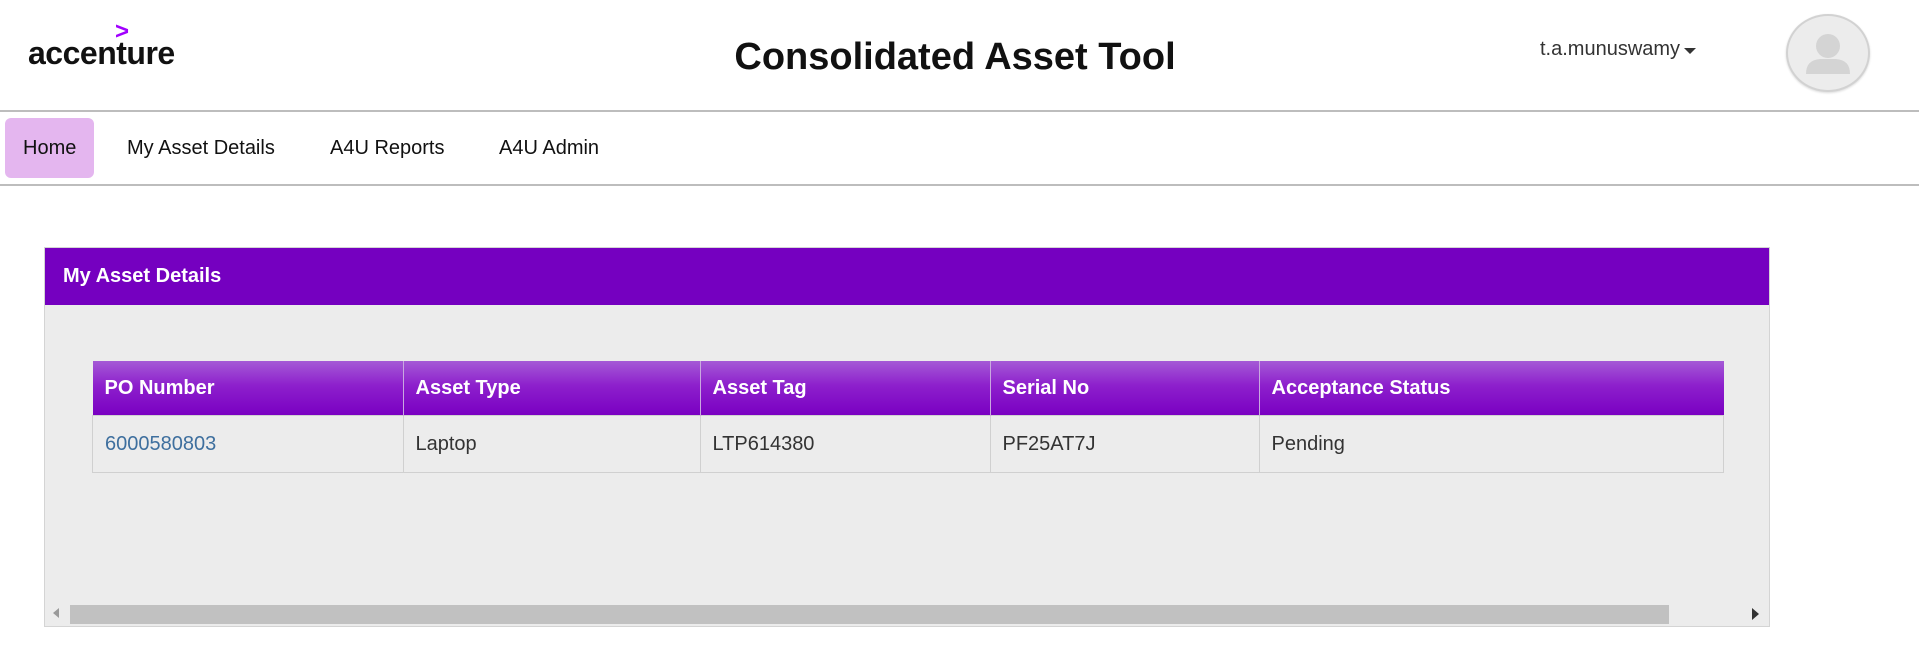 Image resolution: width=1919 pixels, height=668 pixels. Describe the element at coordinates (50, 148) in the screenshot. I see `nav-home: Home` at that location.